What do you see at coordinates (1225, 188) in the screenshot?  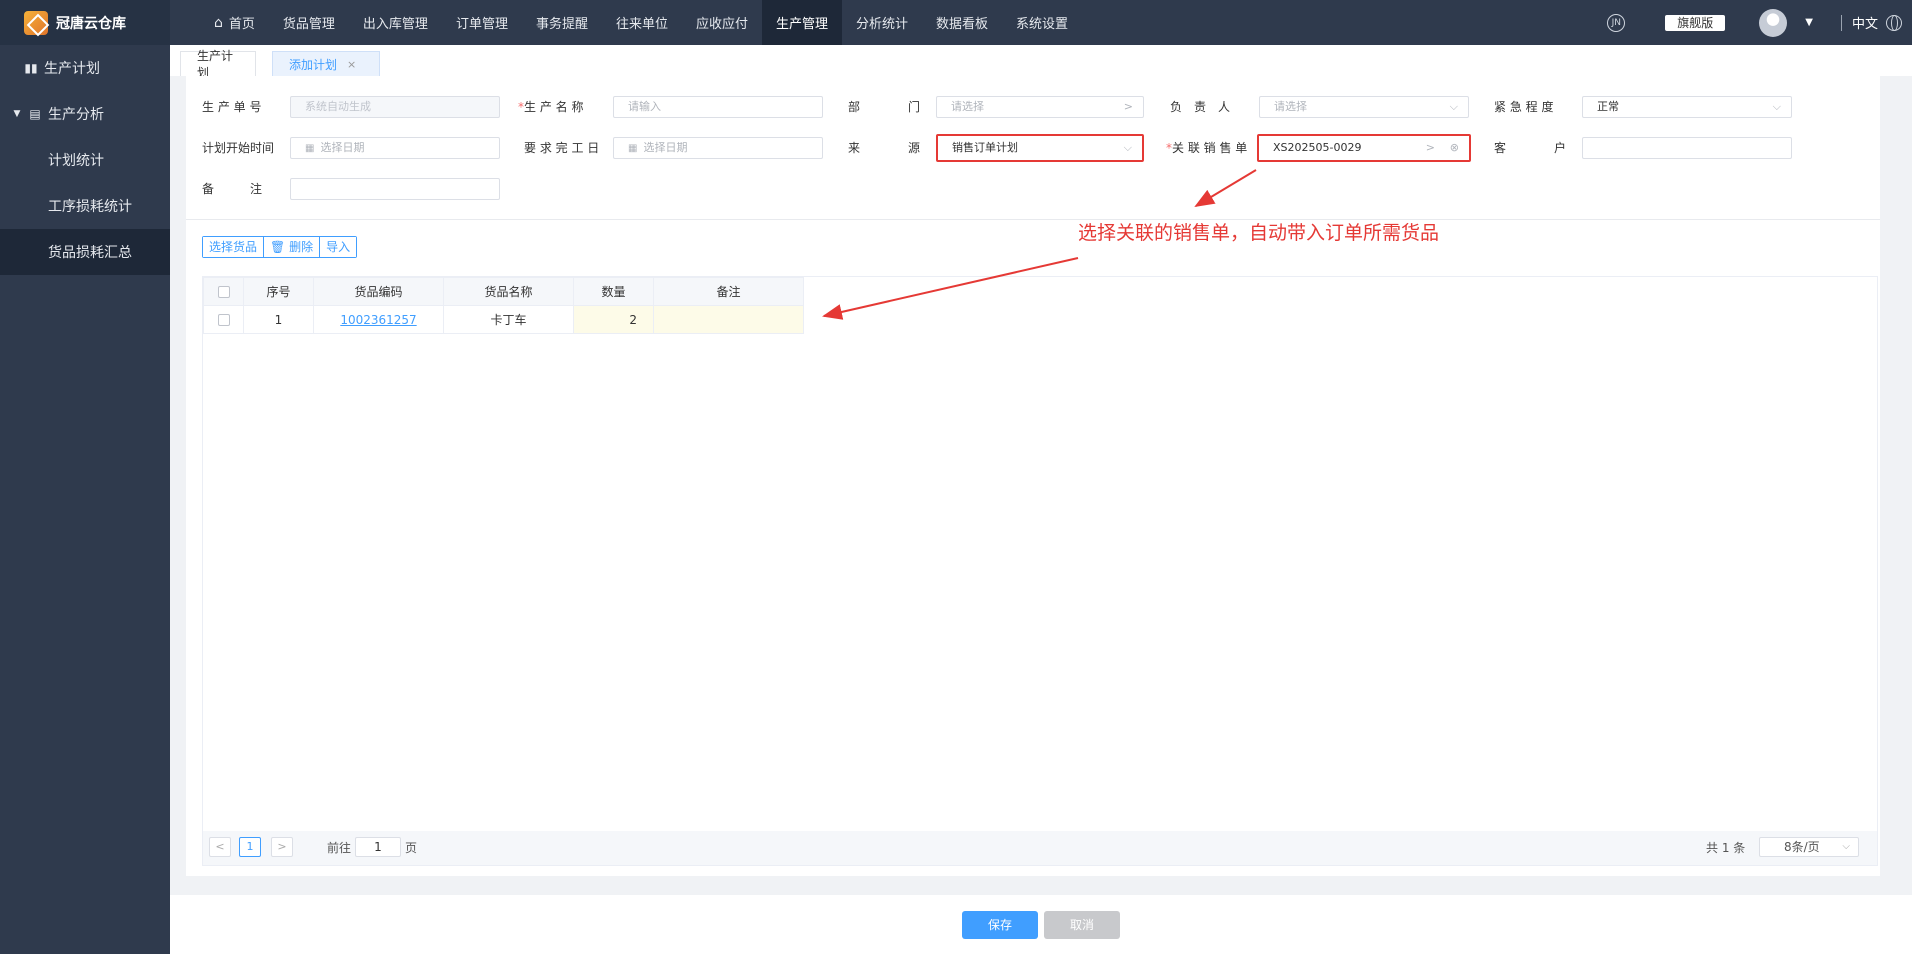 I see `arrow-to-order-field` at bounding box center [1225, 188].